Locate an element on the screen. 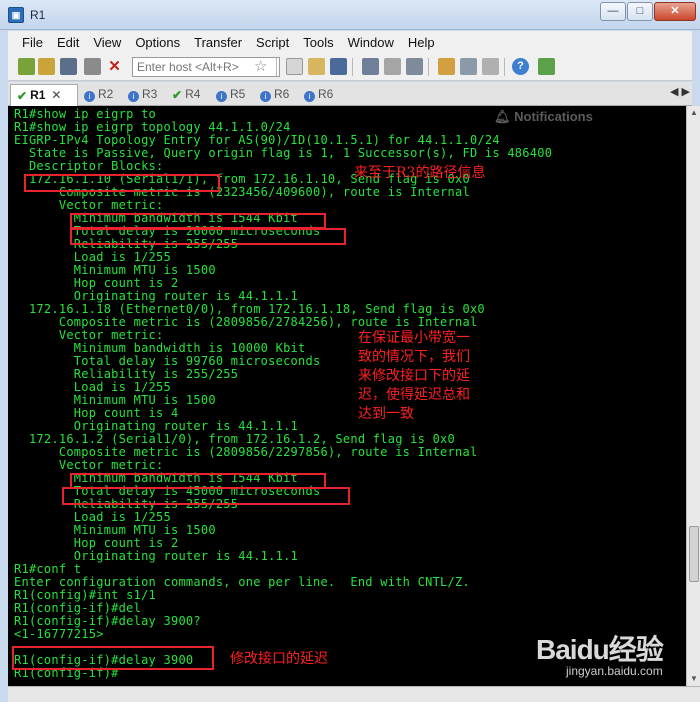 Image resolution: width=700 pixels, height=702 pixels. tab-label: R3 is located at coordinates (150, 94).